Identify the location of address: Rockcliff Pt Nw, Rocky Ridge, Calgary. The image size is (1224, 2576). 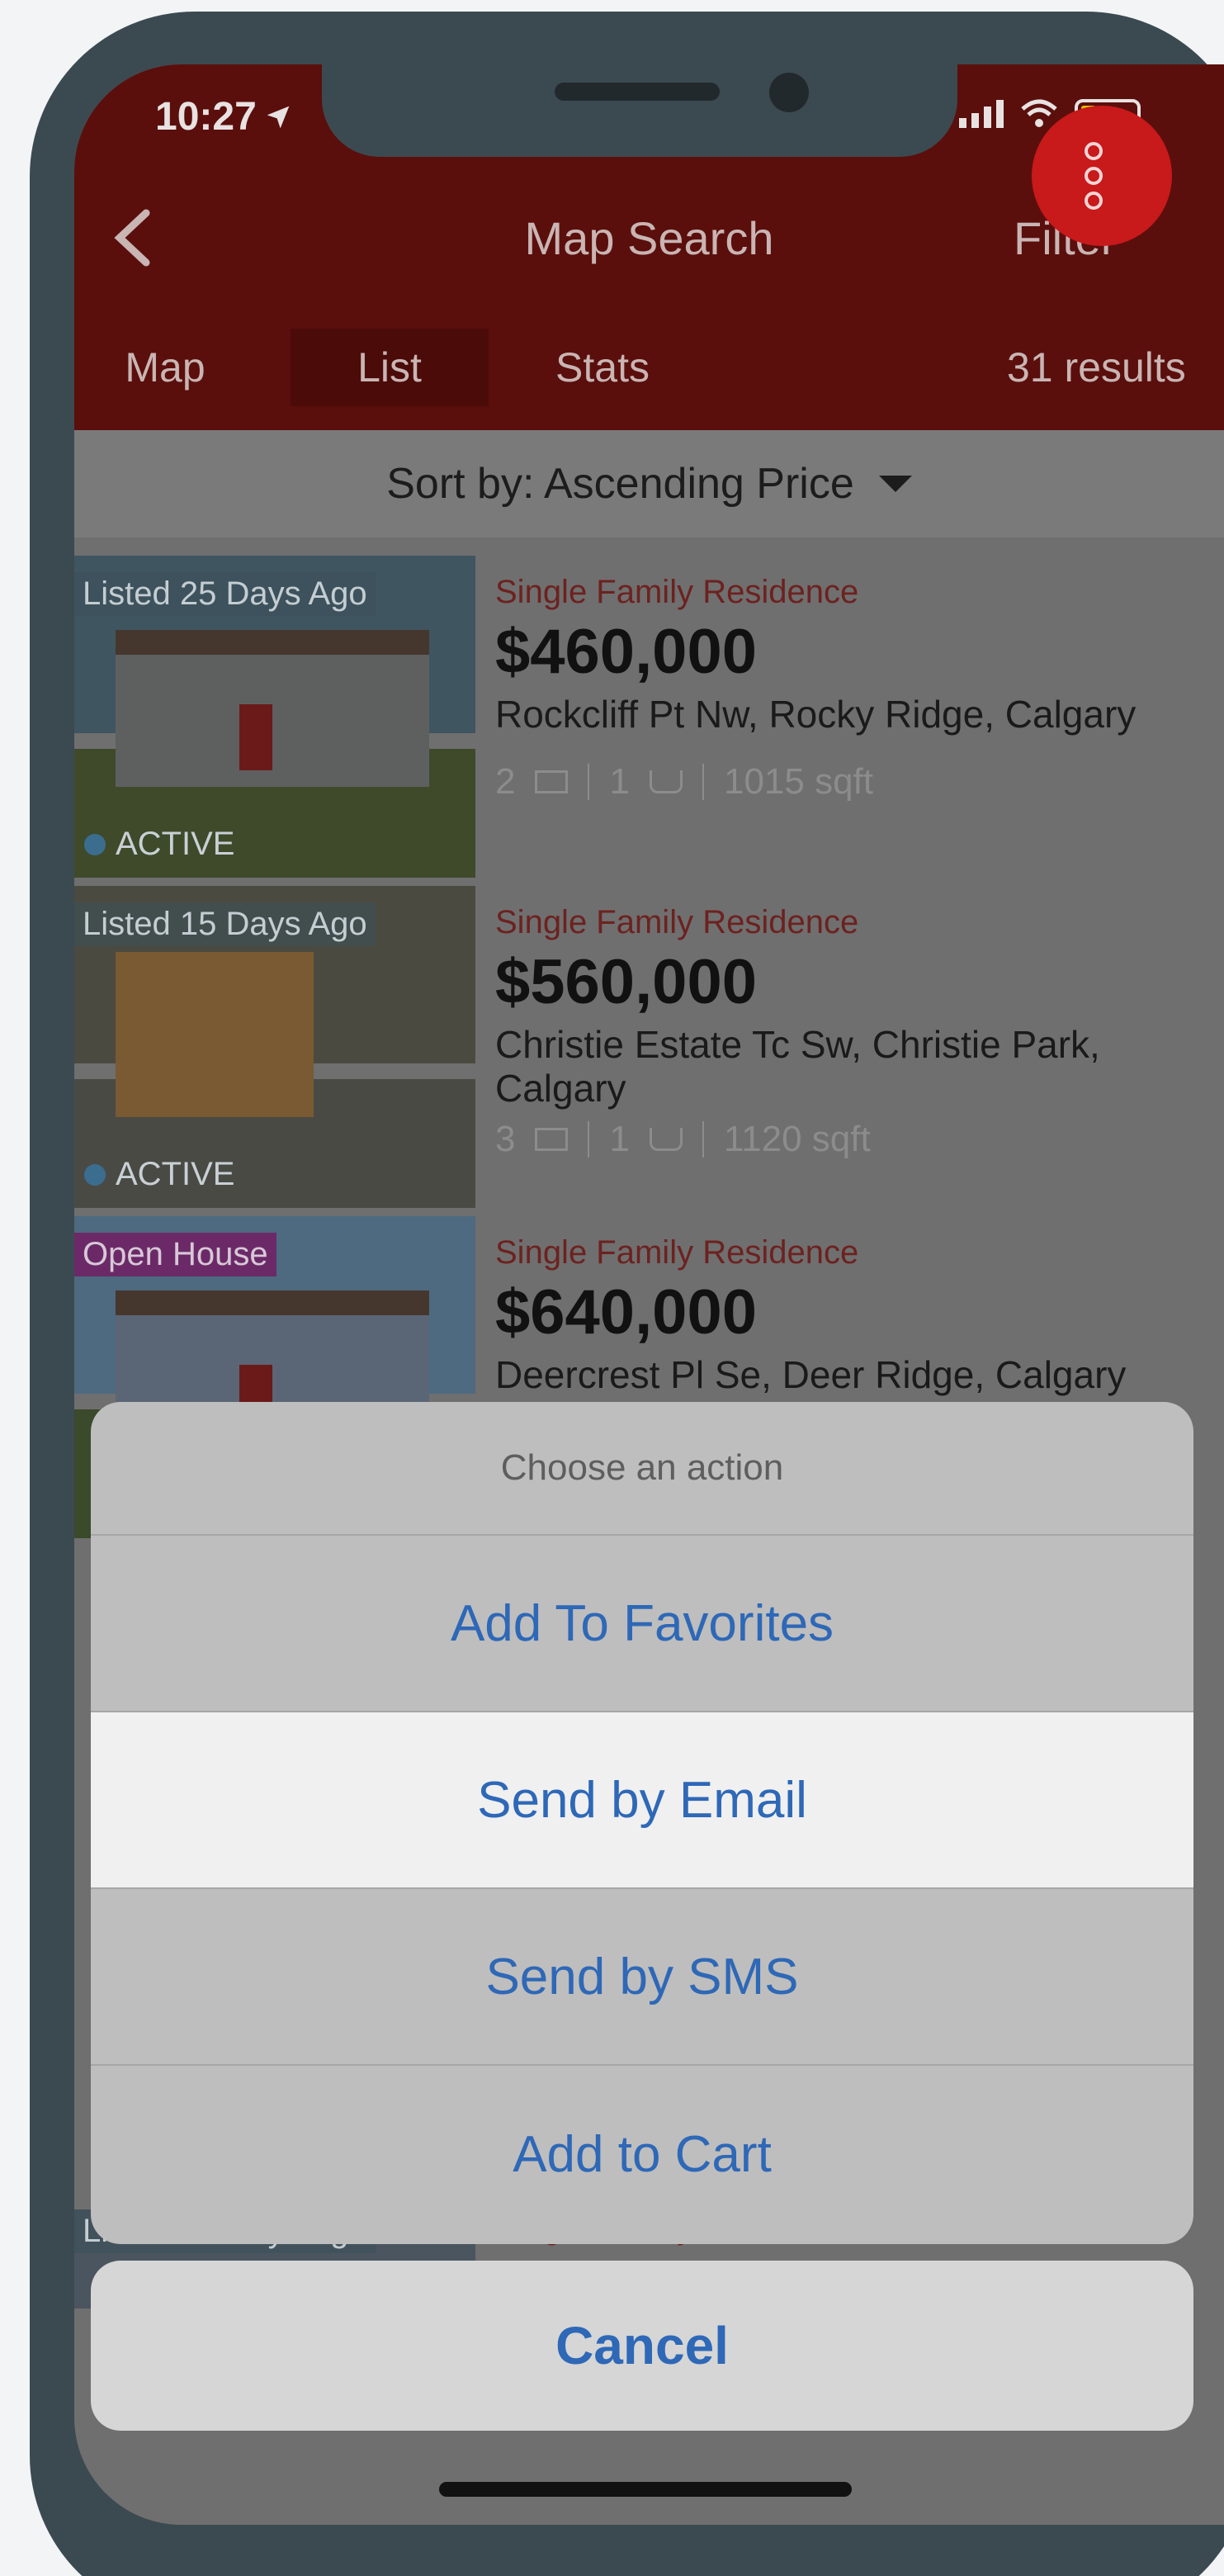
(816, 714).